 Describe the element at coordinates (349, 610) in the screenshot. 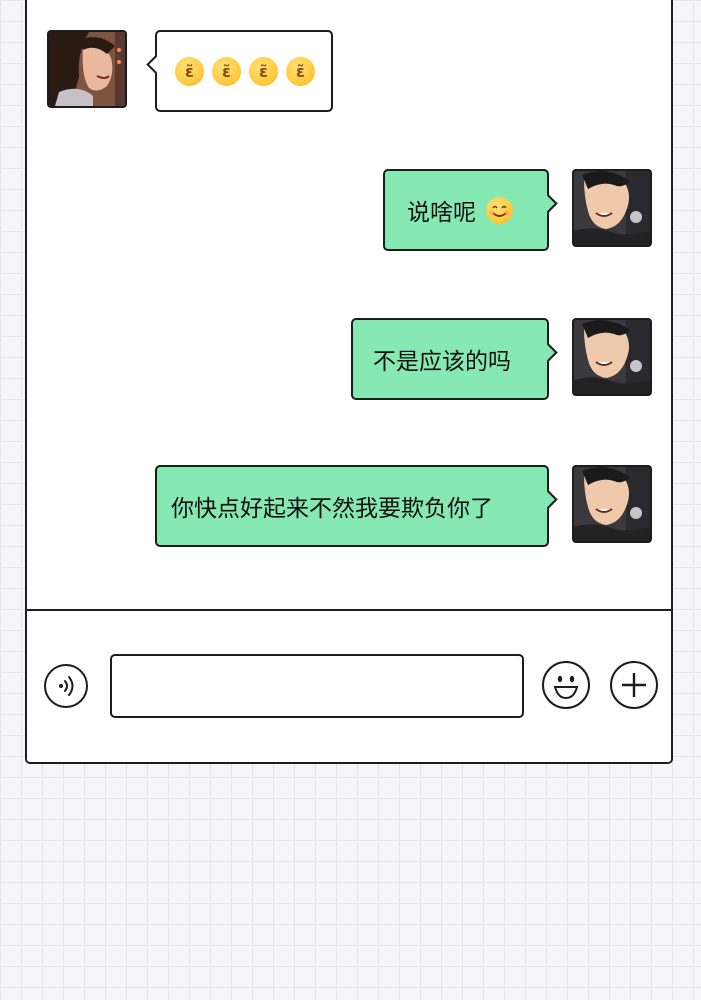

I see `composer-divider` at that location.